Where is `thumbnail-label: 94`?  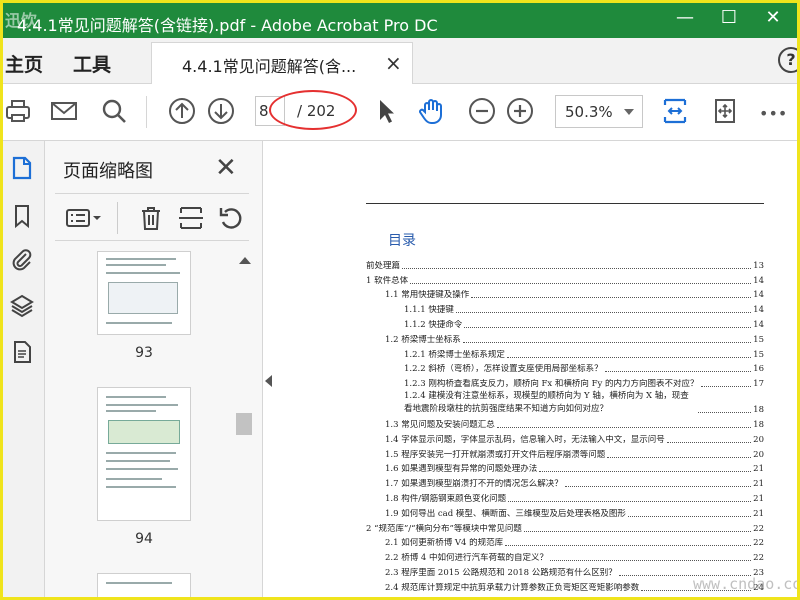 thumbnail-label: 94 is located at coordinates (144, 539).